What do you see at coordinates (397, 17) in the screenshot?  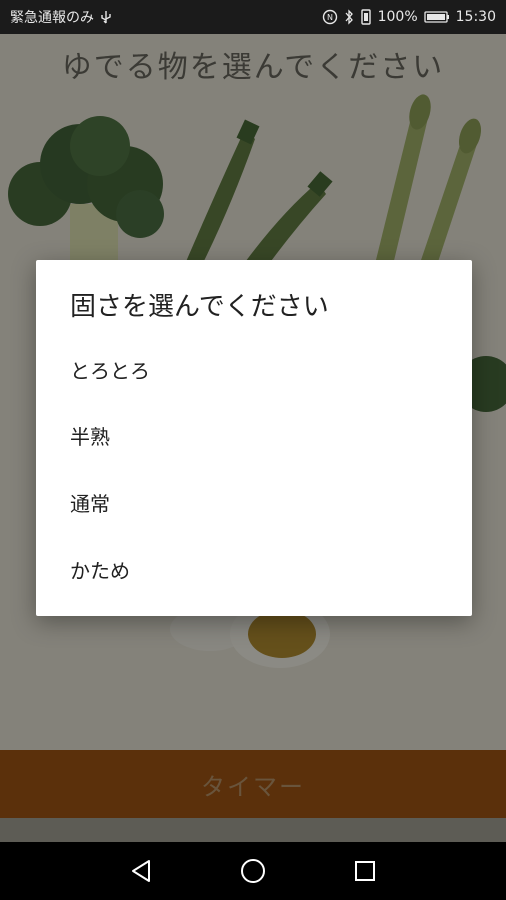 I see `battery-percent: 100%` at bounding box center [397, 17].